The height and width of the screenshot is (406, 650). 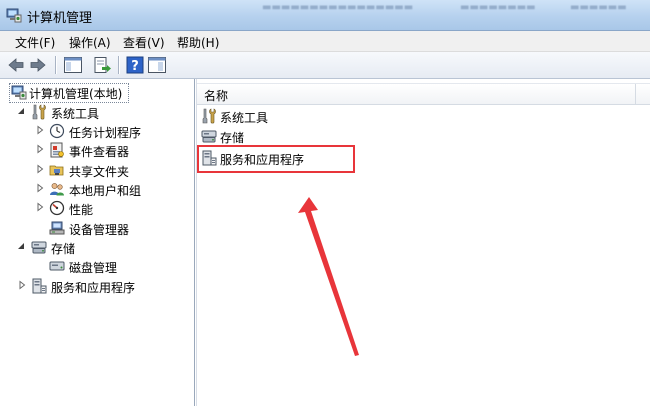 What do you see at coordinates (76, 94) in the screenshot?
I see `tree-label: 计算机管理(本地)` at bounding box center [76, 94].